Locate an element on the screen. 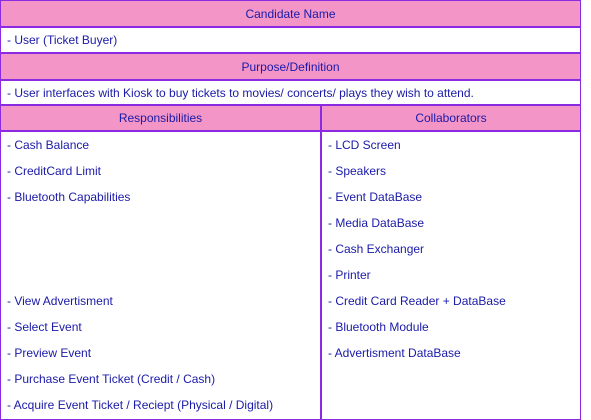 This screenshot has width=591, height=420. responsibilities-header: Responsibilities is located at coordinates (160, 118).